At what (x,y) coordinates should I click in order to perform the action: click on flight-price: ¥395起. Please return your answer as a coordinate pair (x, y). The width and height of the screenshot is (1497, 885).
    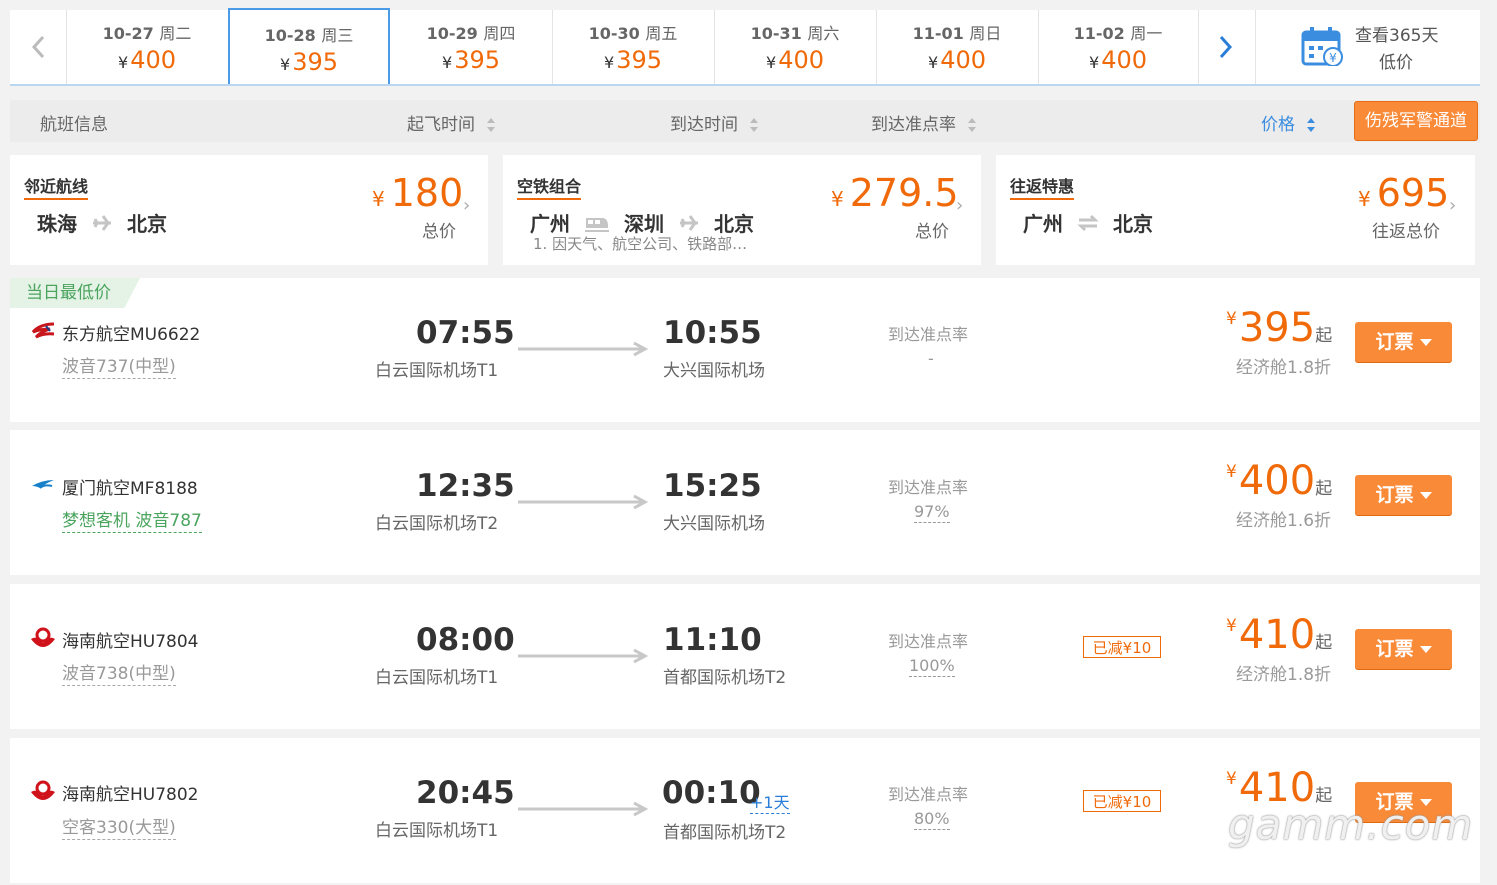
    Looking at the image, I should click on (1279, 328).